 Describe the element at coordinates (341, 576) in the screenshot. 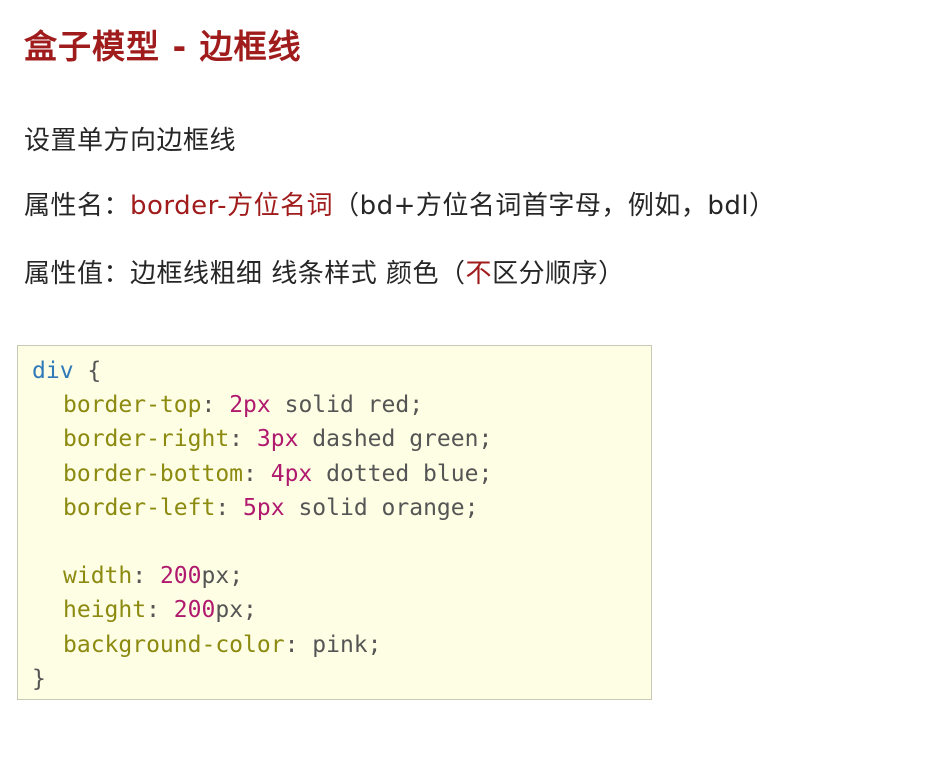

I see `code-line: width: 200px;` at that location.